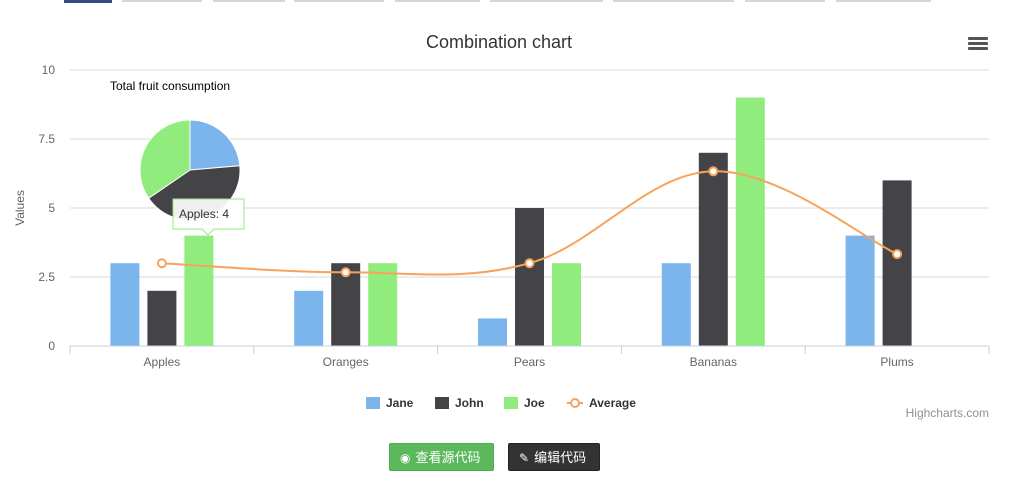  What do you see at coordinates (511, 403) in the screenshot?
I see `legend-symbol-joe` at bounding box center [511, 403].